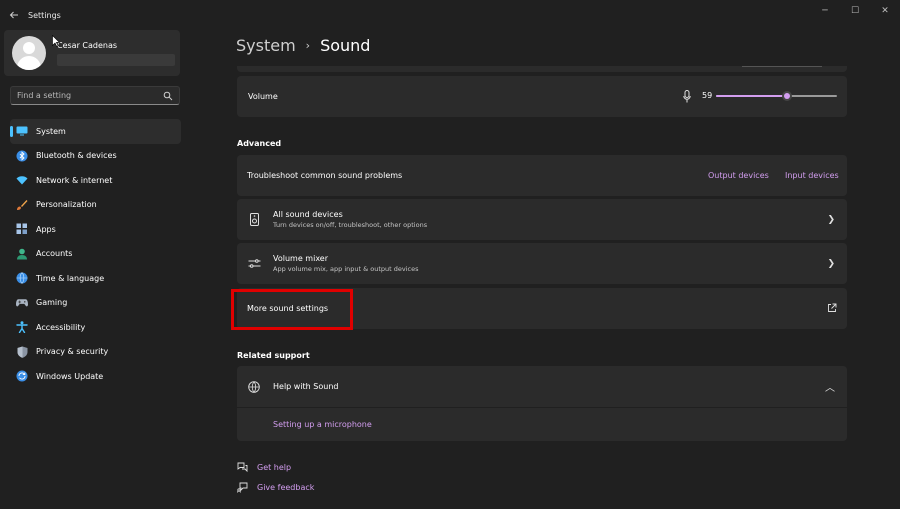 This screenshot has height=509, width=900. I want to click on accessibility-icon, so click(22, 327).